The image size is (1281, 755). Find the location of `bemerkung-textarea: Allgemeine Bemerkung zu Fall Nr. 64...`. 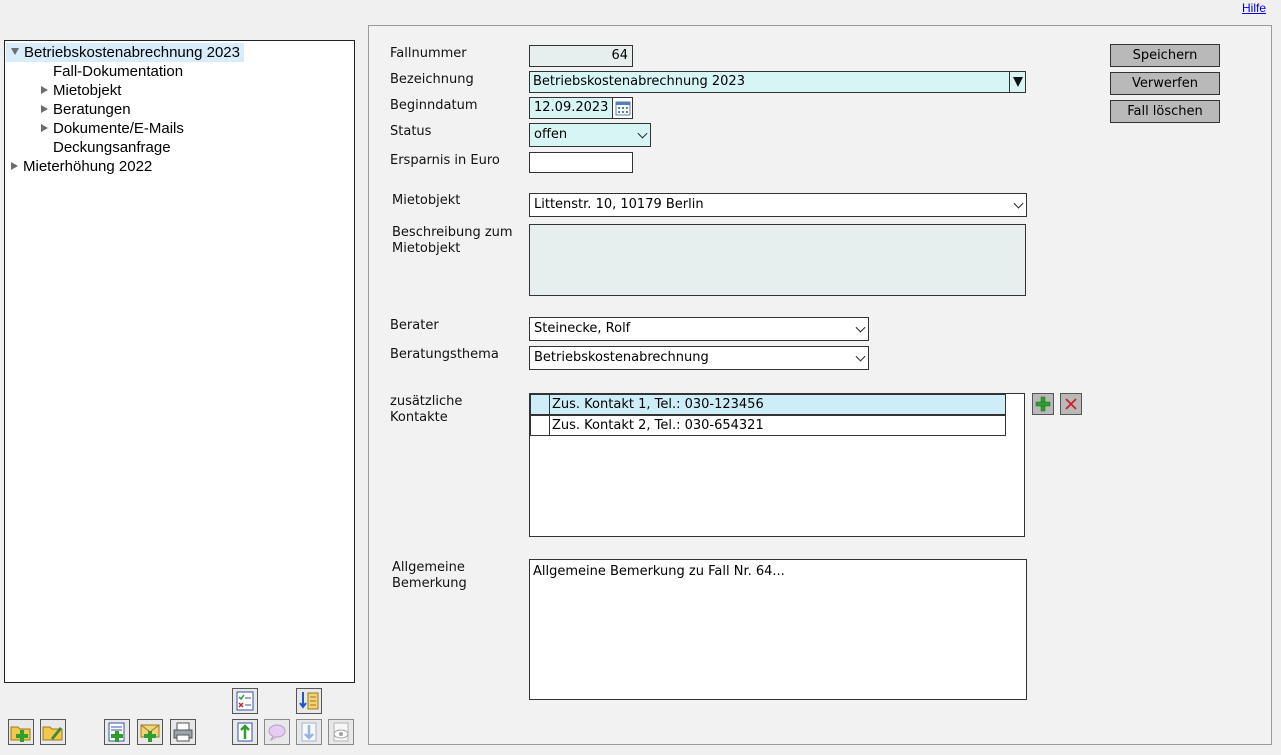

bemerkung-textarea: Allgemeine Bemerkung zu Fall Nr. 64... is located at coordinates (778, 629).